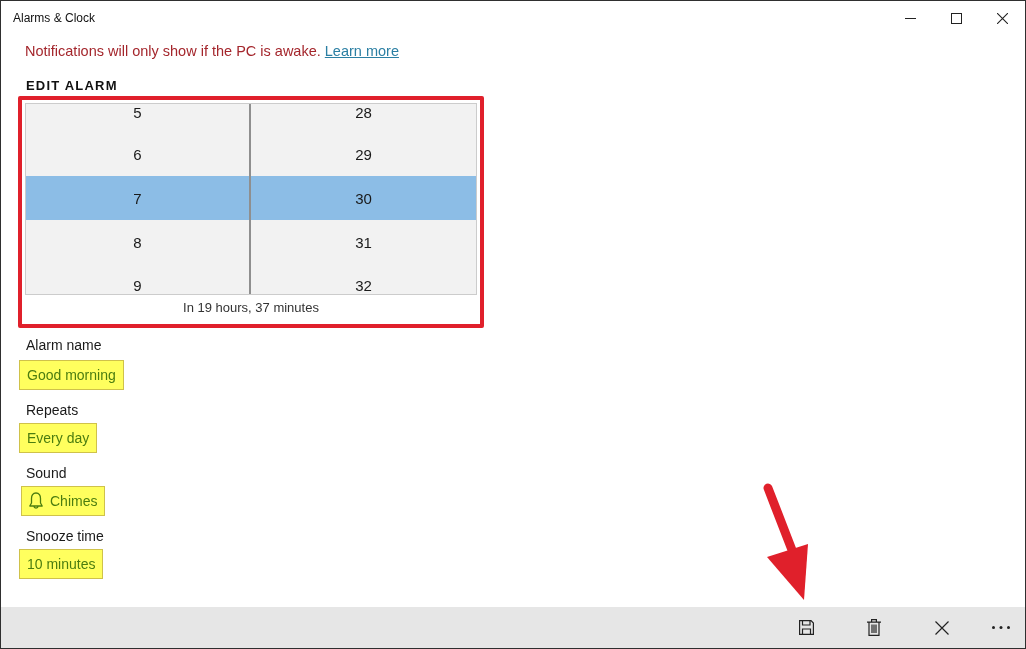 This screenshot has height=649, width=1026. I want to click on maximize-icon, so click(956, 18).